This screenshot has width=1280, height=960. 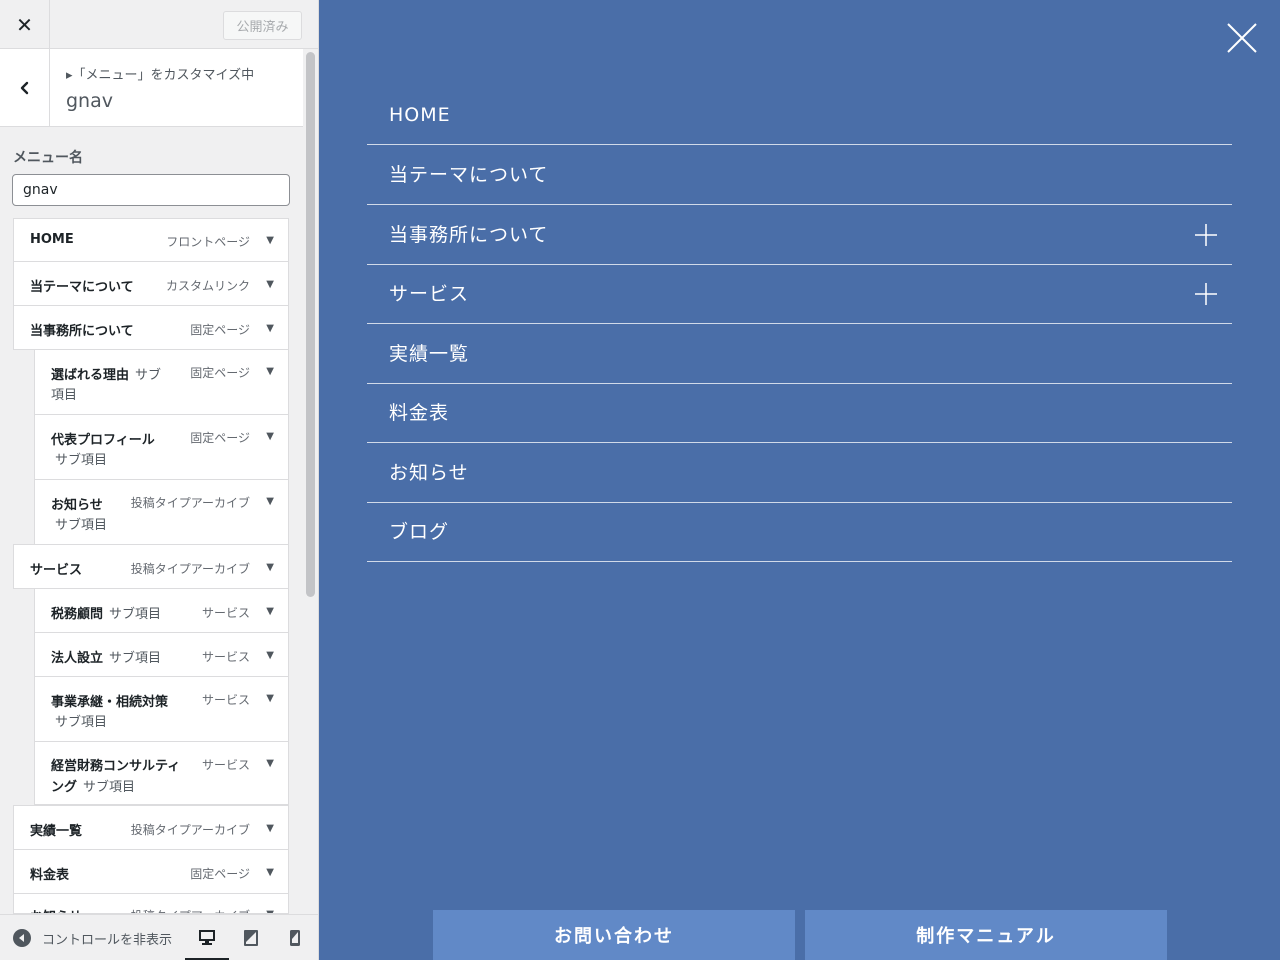 I want to click on menu-item-news-sub: お知らせ サブ項目 投稿タイプアーカイブ ▼, so click(x=161, y=512).